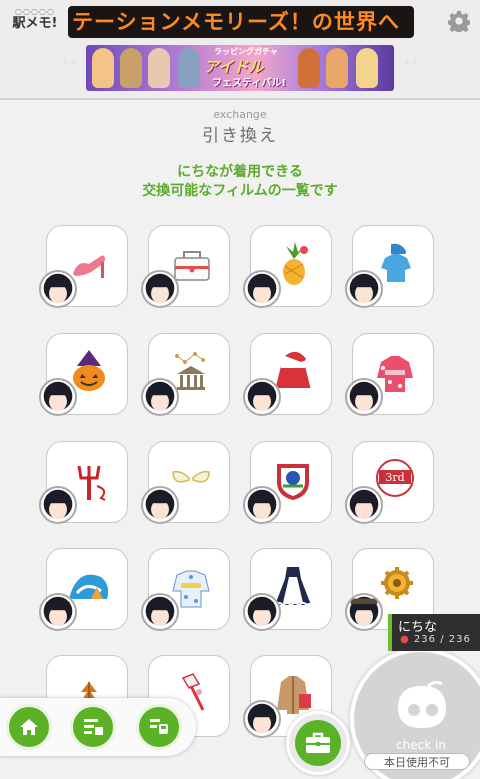 The height and width of the screenshot is (779, 480). I want to click on list-button, so click(93, 727).